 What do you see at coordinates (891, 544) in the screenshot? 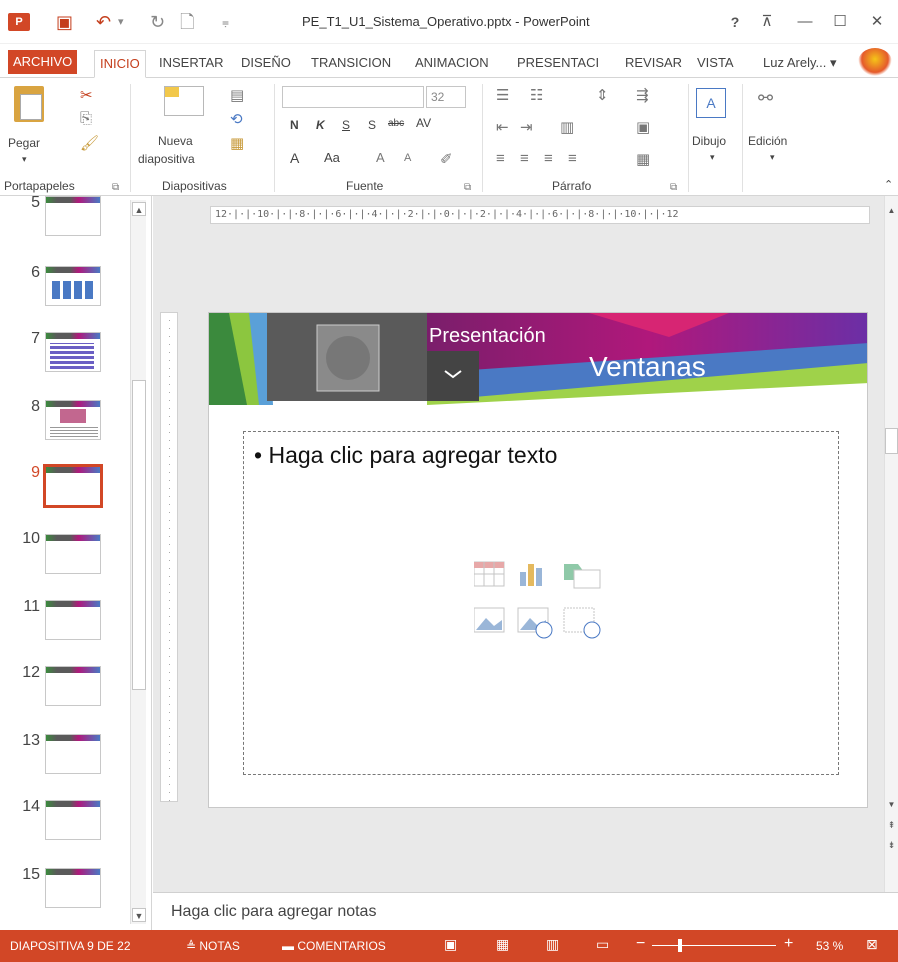
I see `slide-vertical-scrollbar: ▲ ▼ ⇞ ⇟` at bounding box center [891, 544].